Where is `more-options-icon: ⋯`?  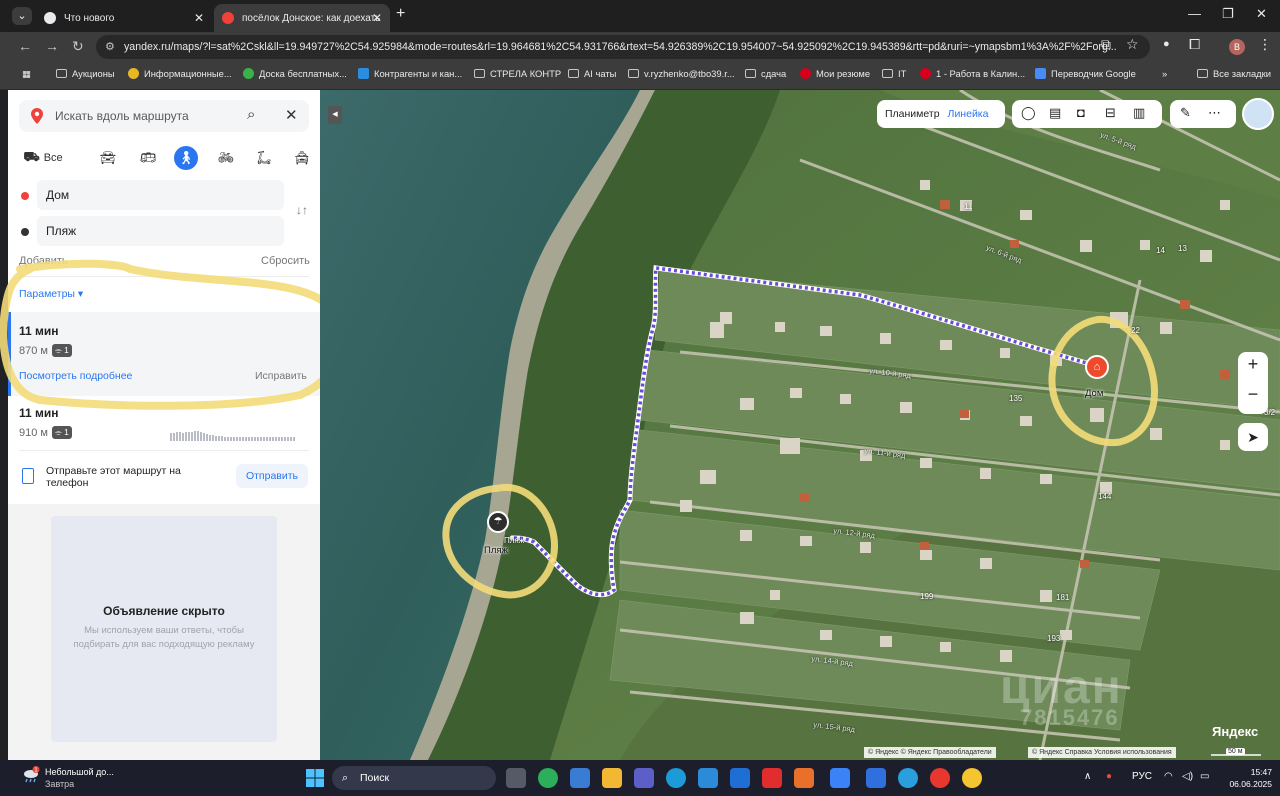
more-options-icon: ⋯ is located at coordinates (1214, 113).